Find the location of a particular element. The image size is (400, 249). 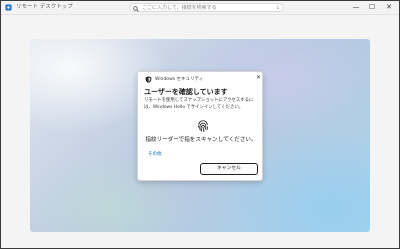

shield-icon is located at coordinates (148, 79).